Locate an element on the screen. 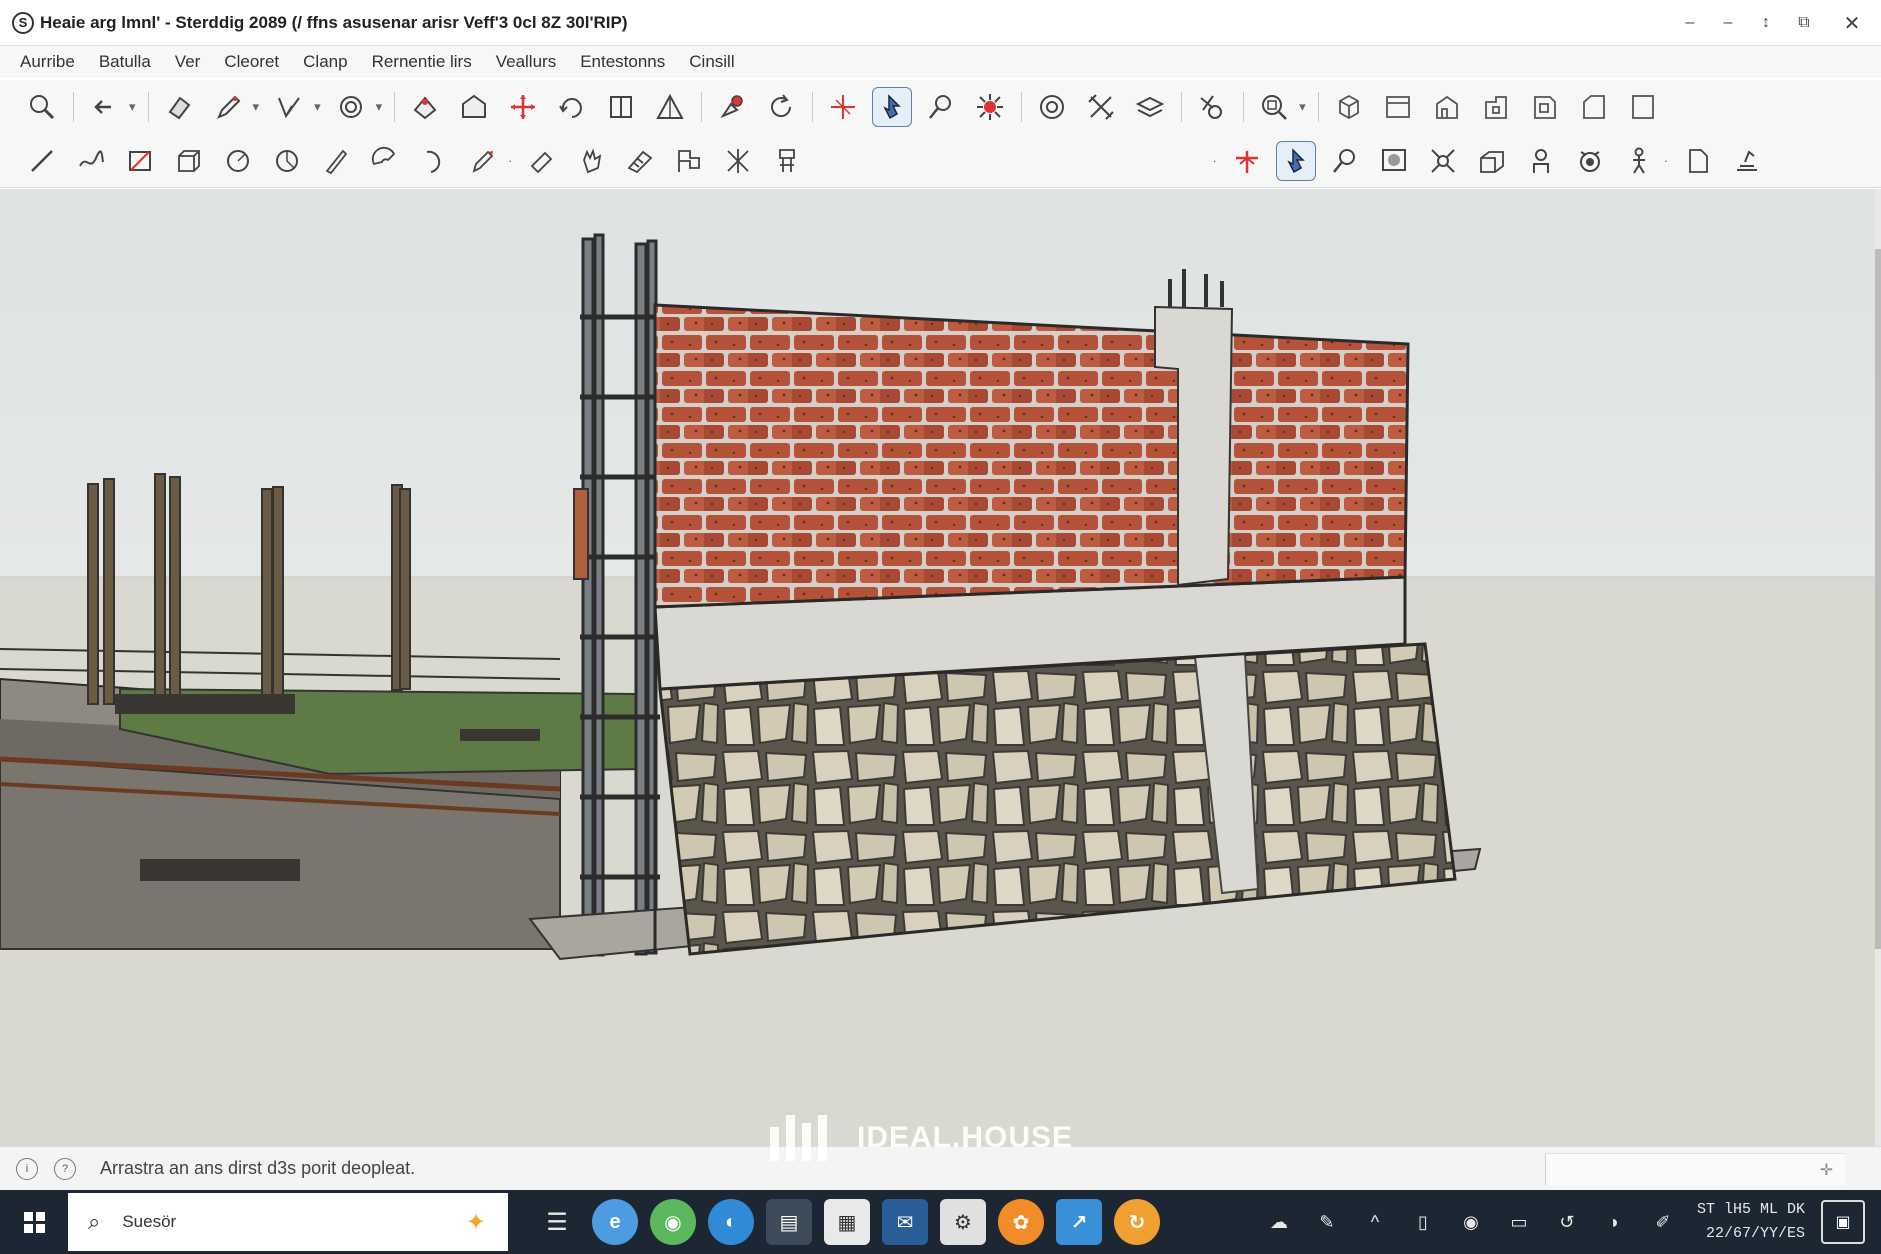 The width and height of the screenshot is (1881, 1254). left-view-icon is located at coordinates (1594, 107).